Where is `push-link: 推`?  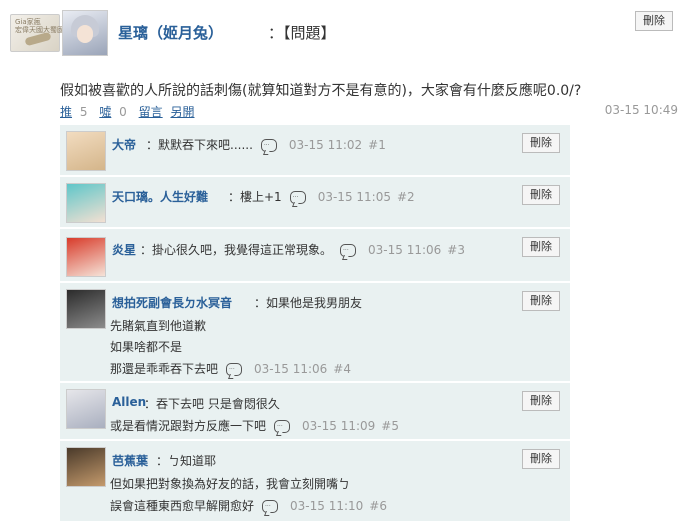
push-link: 推 is located at coordinates (66, 112).